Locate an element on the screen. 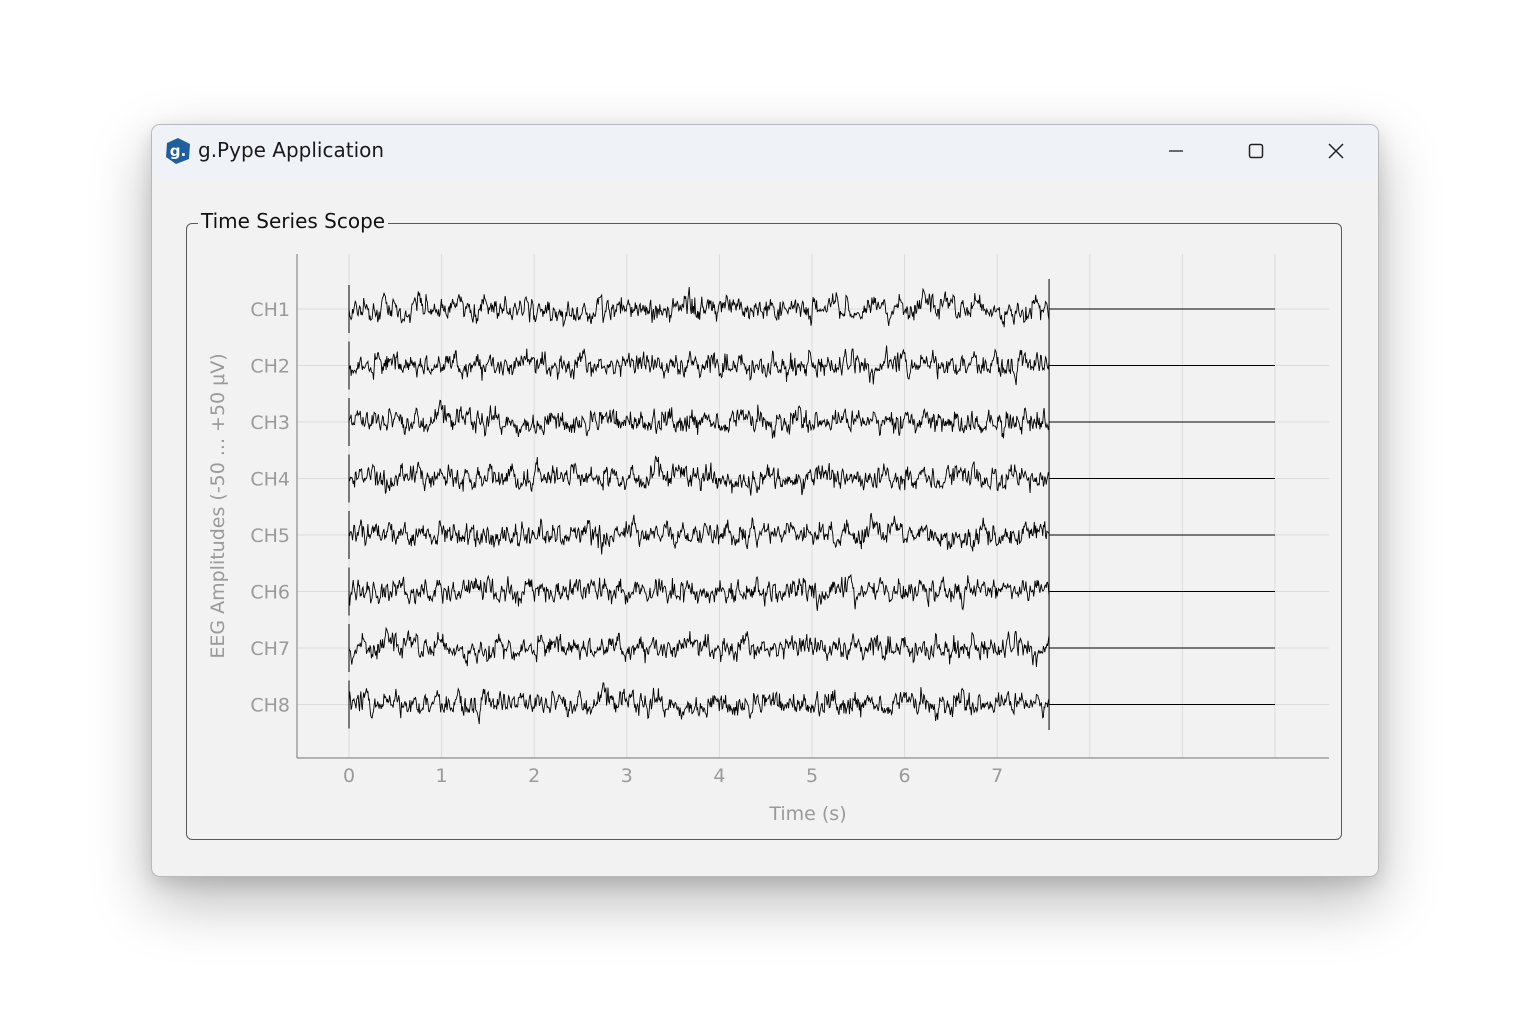 This screenshot has width=1529, height=1027. channel-label: CH1 is located at coordinates (270, 310).